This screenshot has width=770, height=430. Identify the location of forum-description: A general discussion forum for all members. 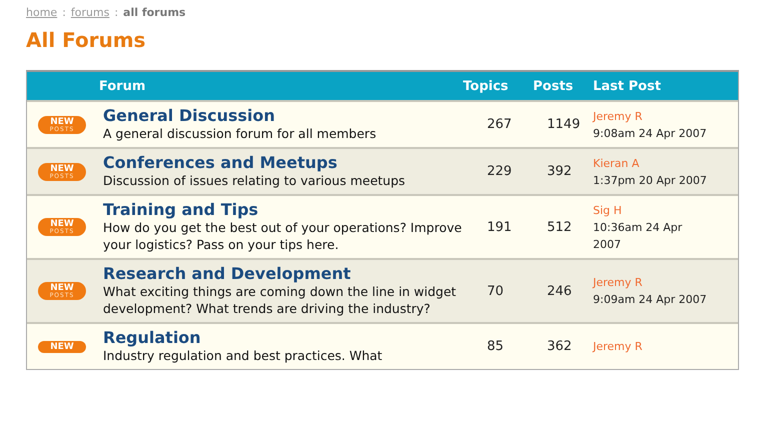
(240, 133).